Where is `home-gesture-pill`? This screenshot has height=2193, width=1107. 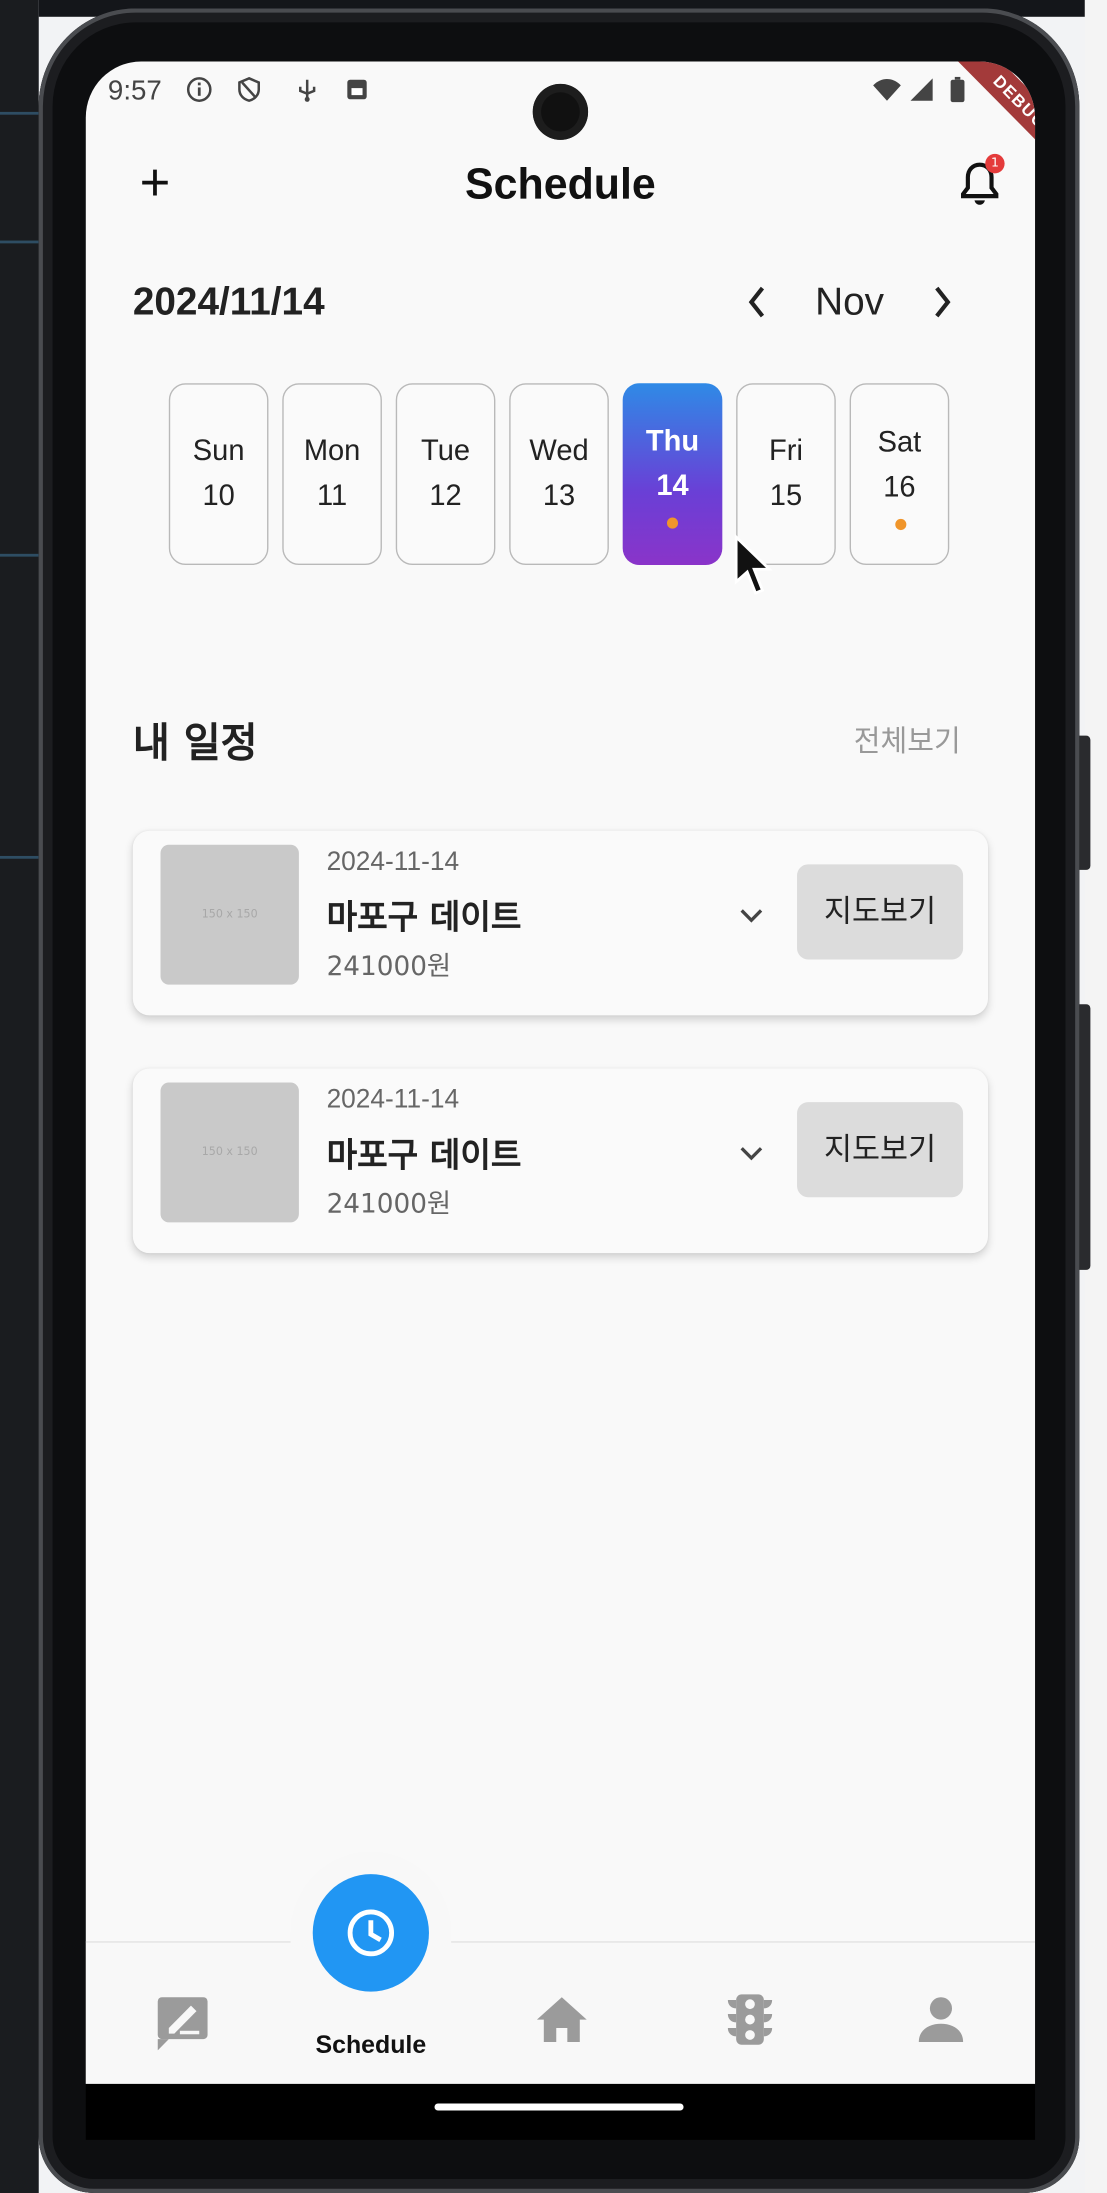 home-gesture-pill is located at coordinates (559, 2107).